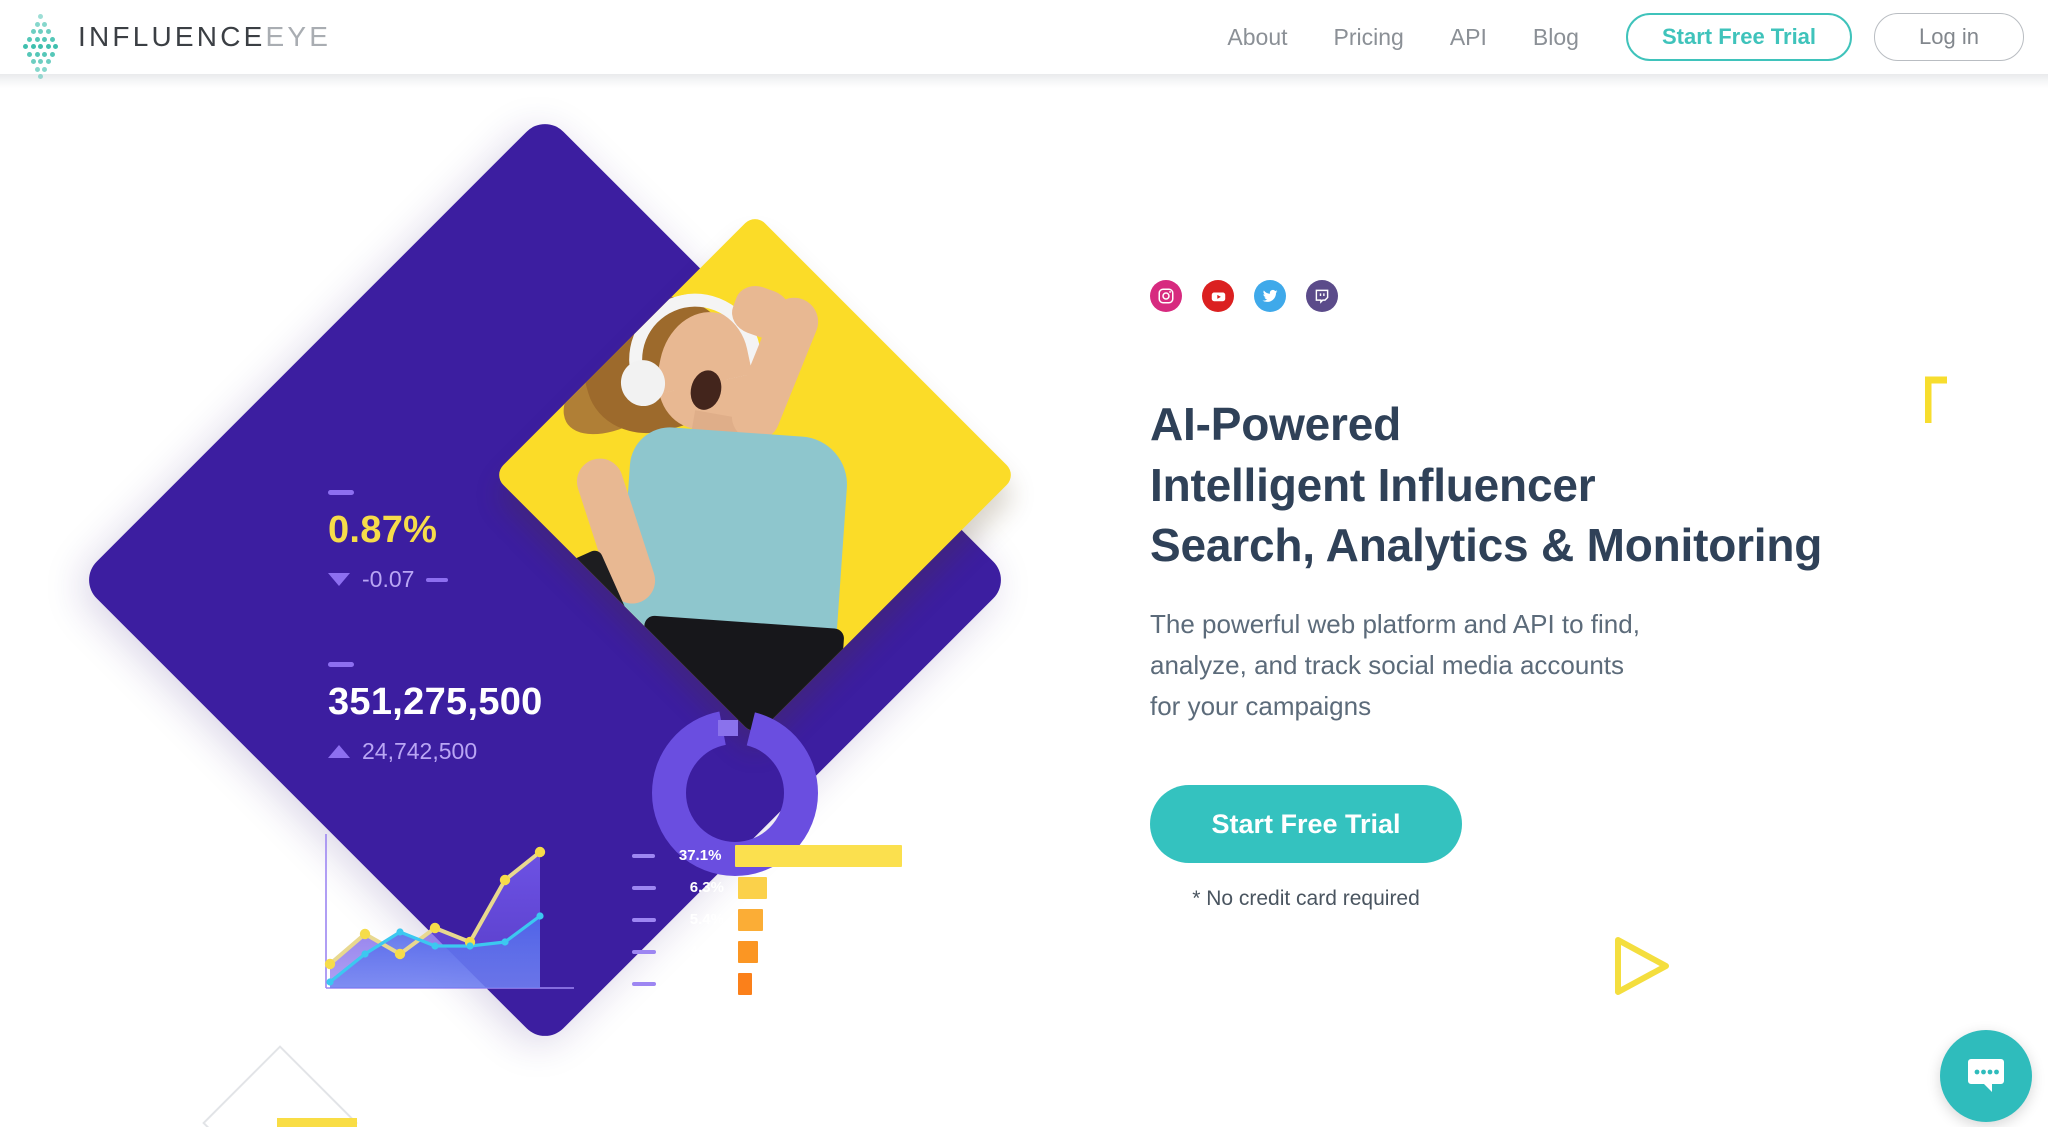  Describe the element at coordinates (1387, 665) in the screenshot. I see `hero-subtitle-line-2: analyze, and track social media accounts` at that location.